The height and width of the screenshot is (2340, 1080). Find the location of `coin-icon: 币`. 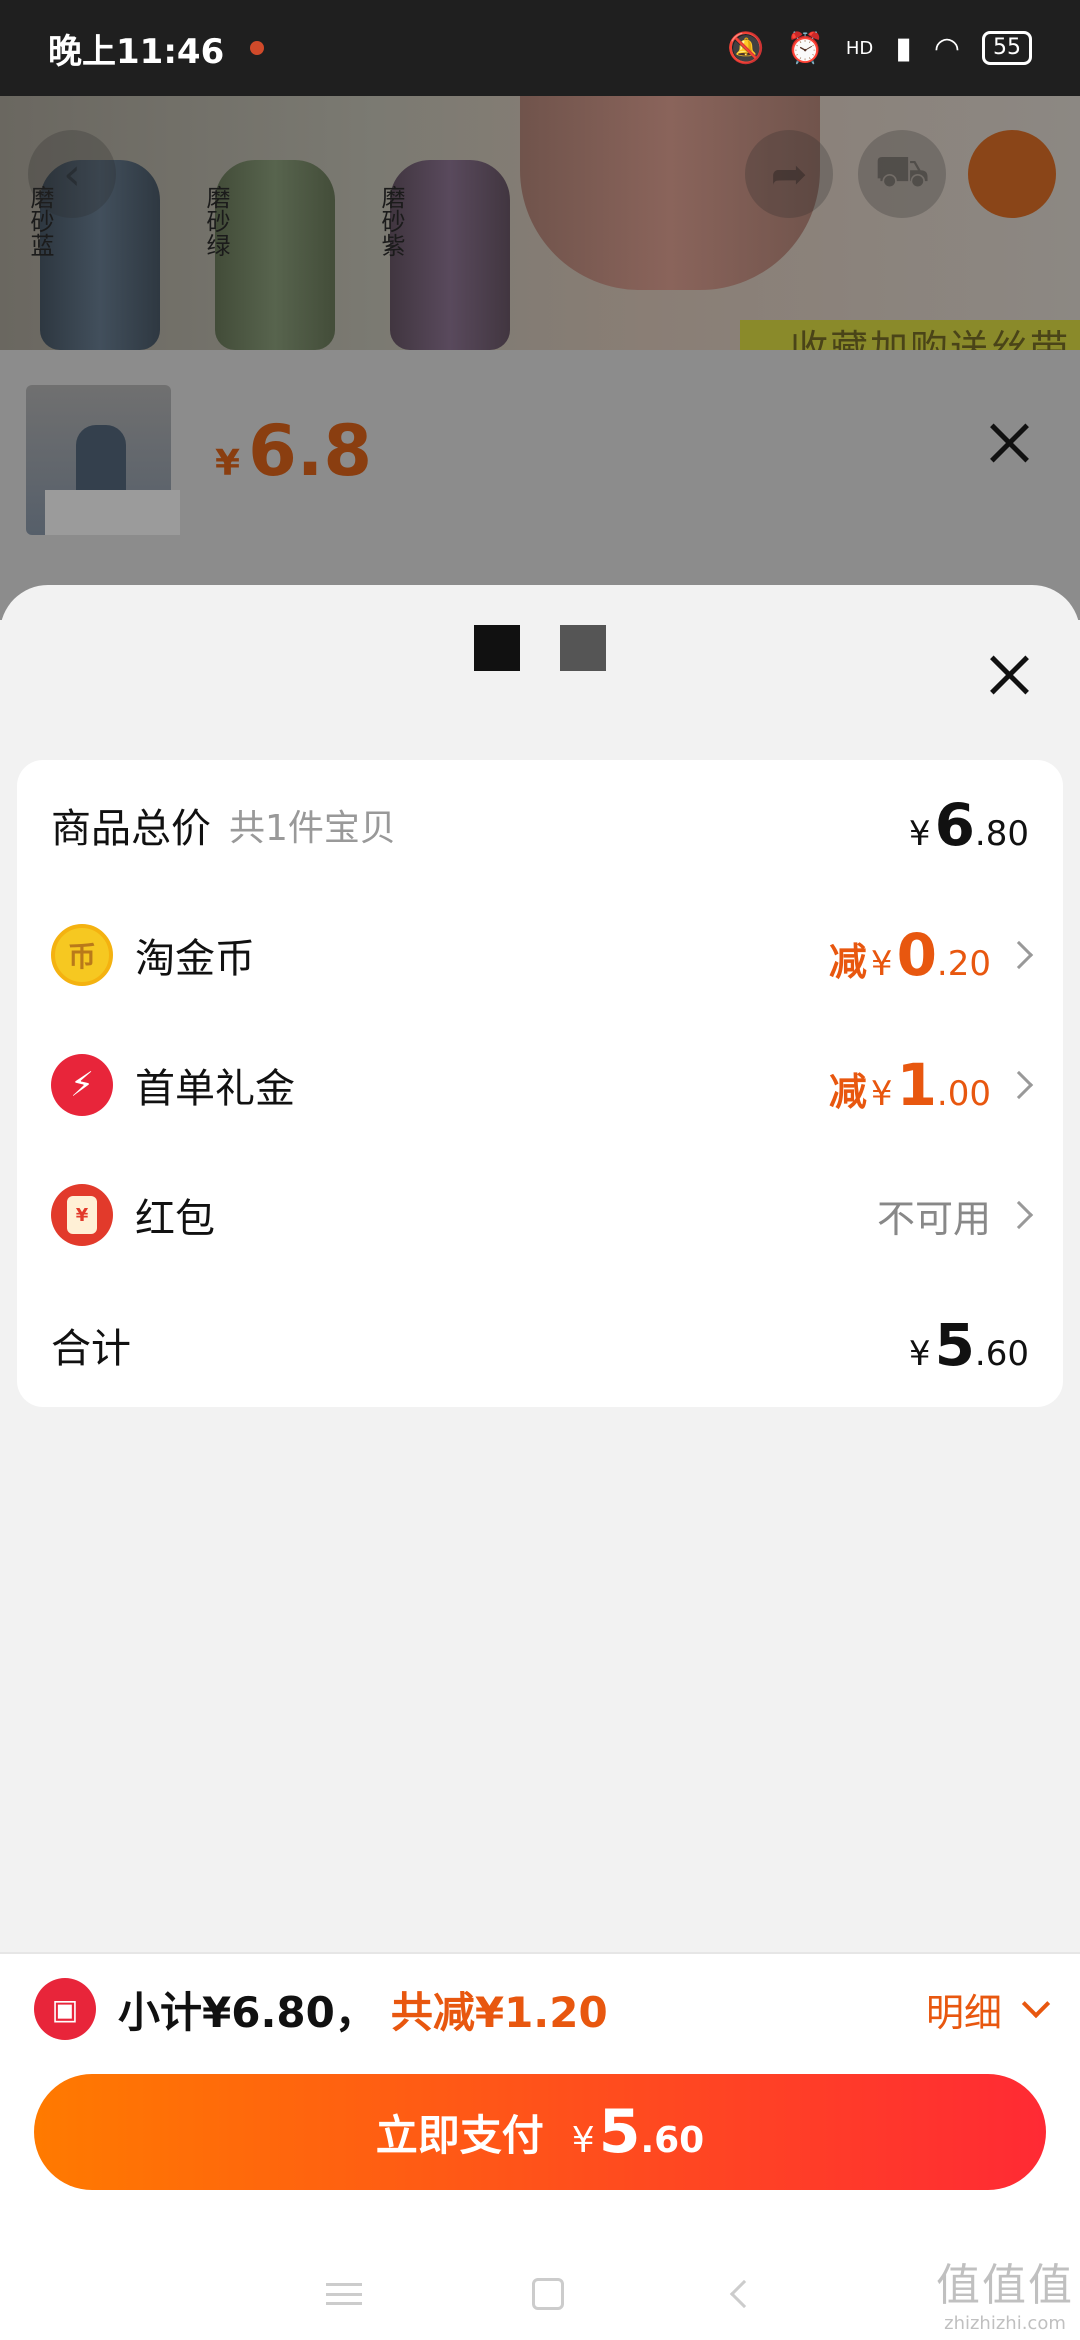

coin-icon: 币 is located at coordinates (82, 955).